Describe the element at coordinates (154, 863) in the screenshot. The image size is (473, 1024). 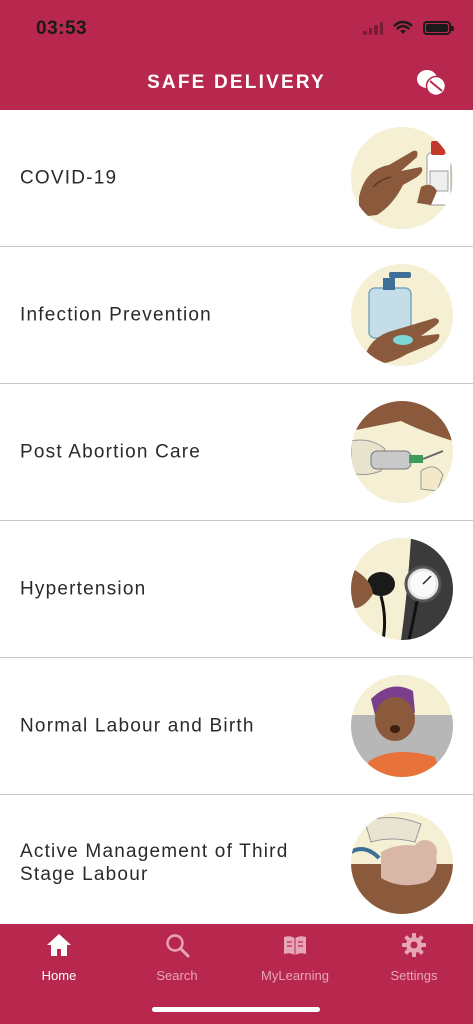
I see `module-label: Active Management of Third Stage Labour` at that location.